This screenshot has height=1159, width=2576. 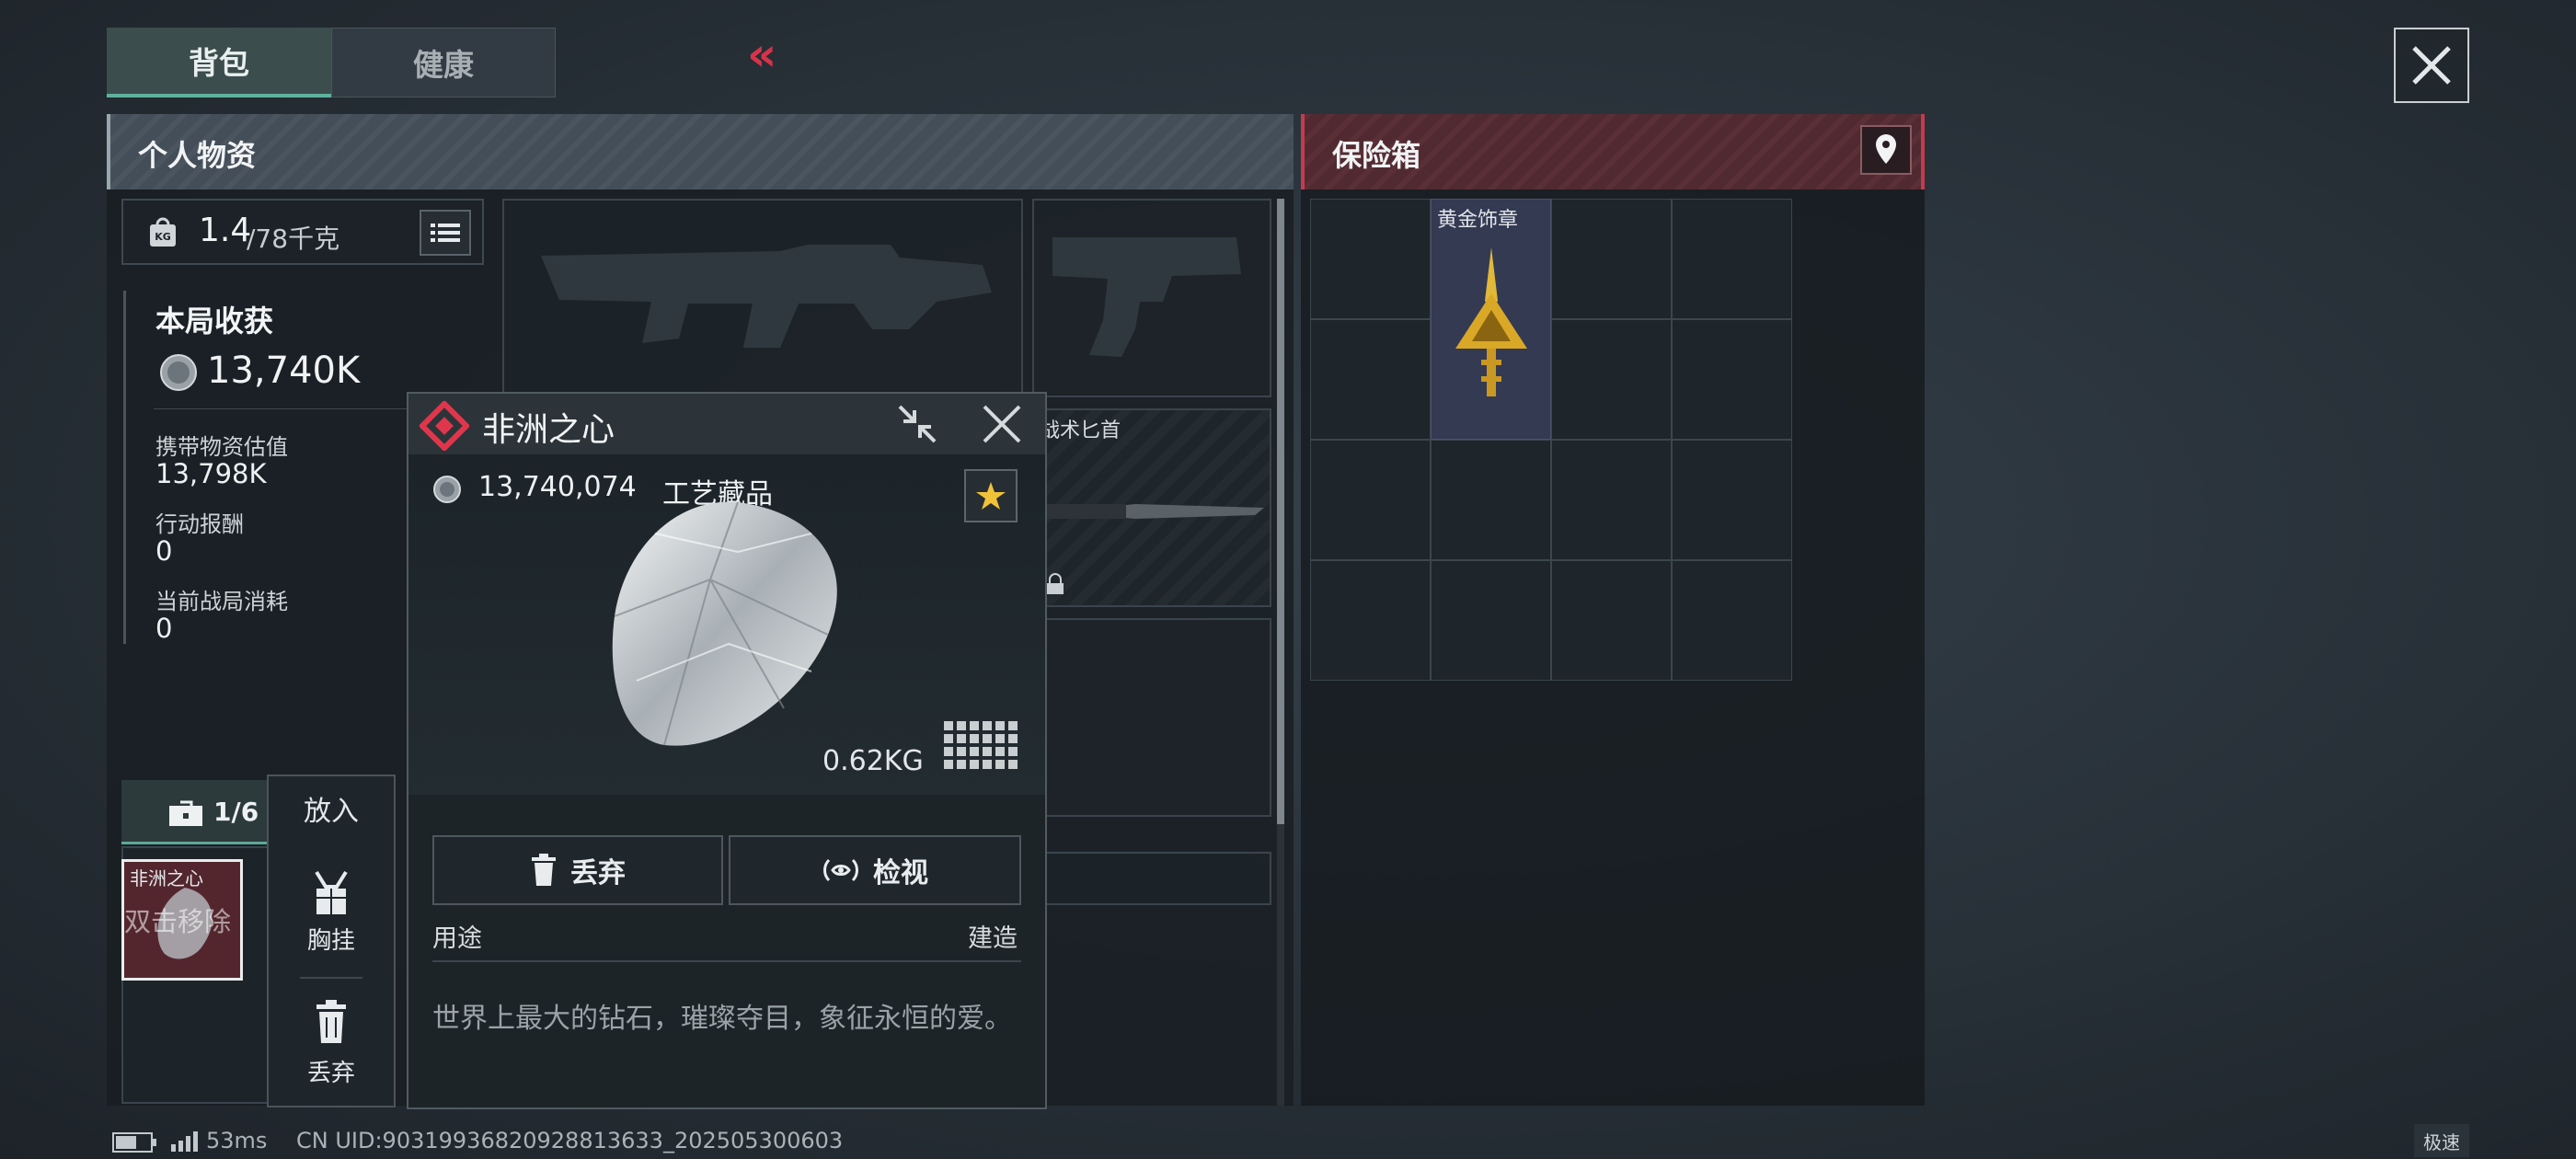 I want to click on safe-location-button, so click(x=1886, y=150).